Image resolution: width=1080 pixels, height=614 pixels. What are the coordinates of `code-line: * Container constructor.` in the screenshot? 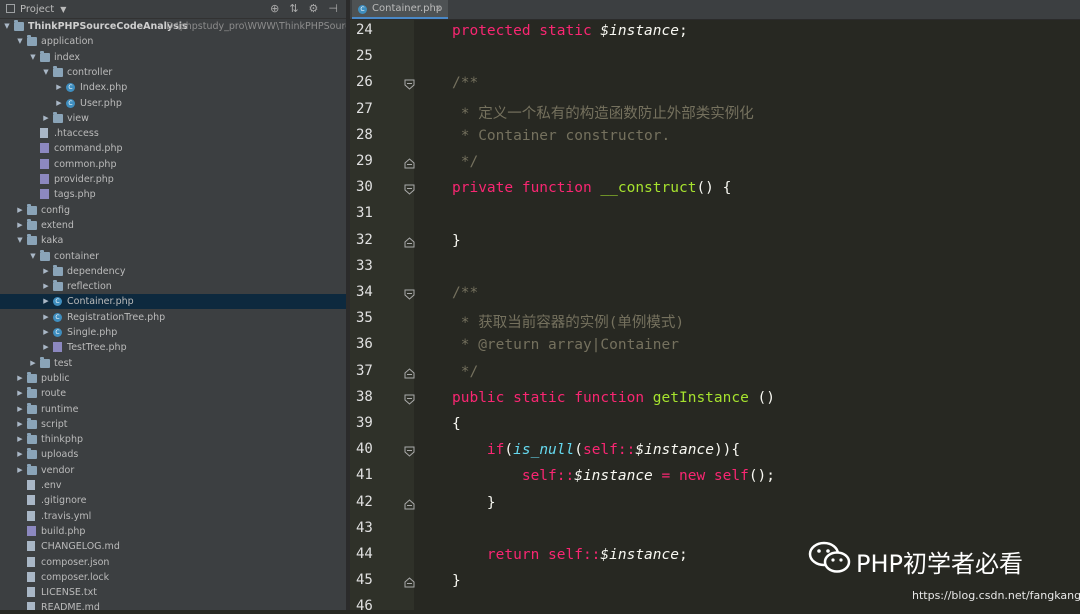 It's located at (561, 136).